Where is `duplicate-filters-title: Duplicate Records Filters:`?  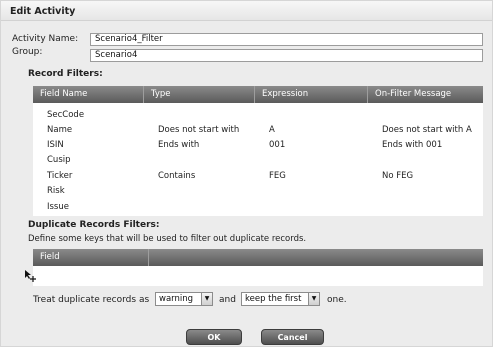
duplicate-filters-title: Duplicate Records Filters: is located at coordinates (94, 225).